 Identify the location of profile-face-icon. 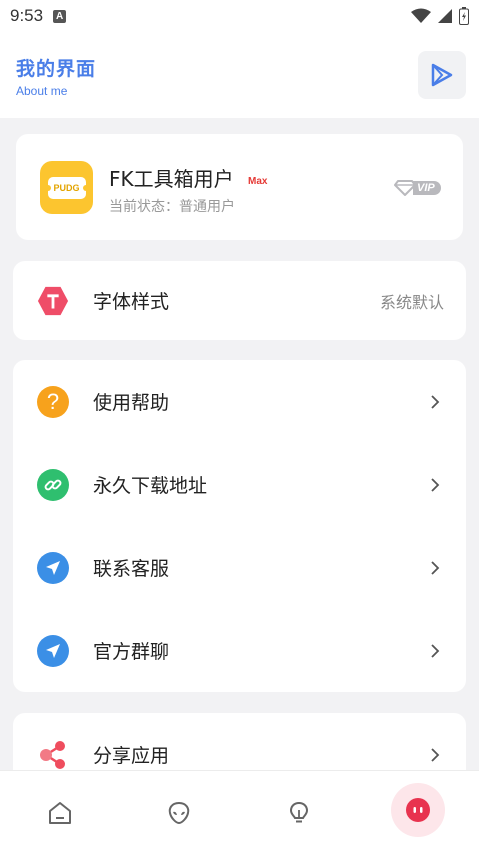
(418, 810).